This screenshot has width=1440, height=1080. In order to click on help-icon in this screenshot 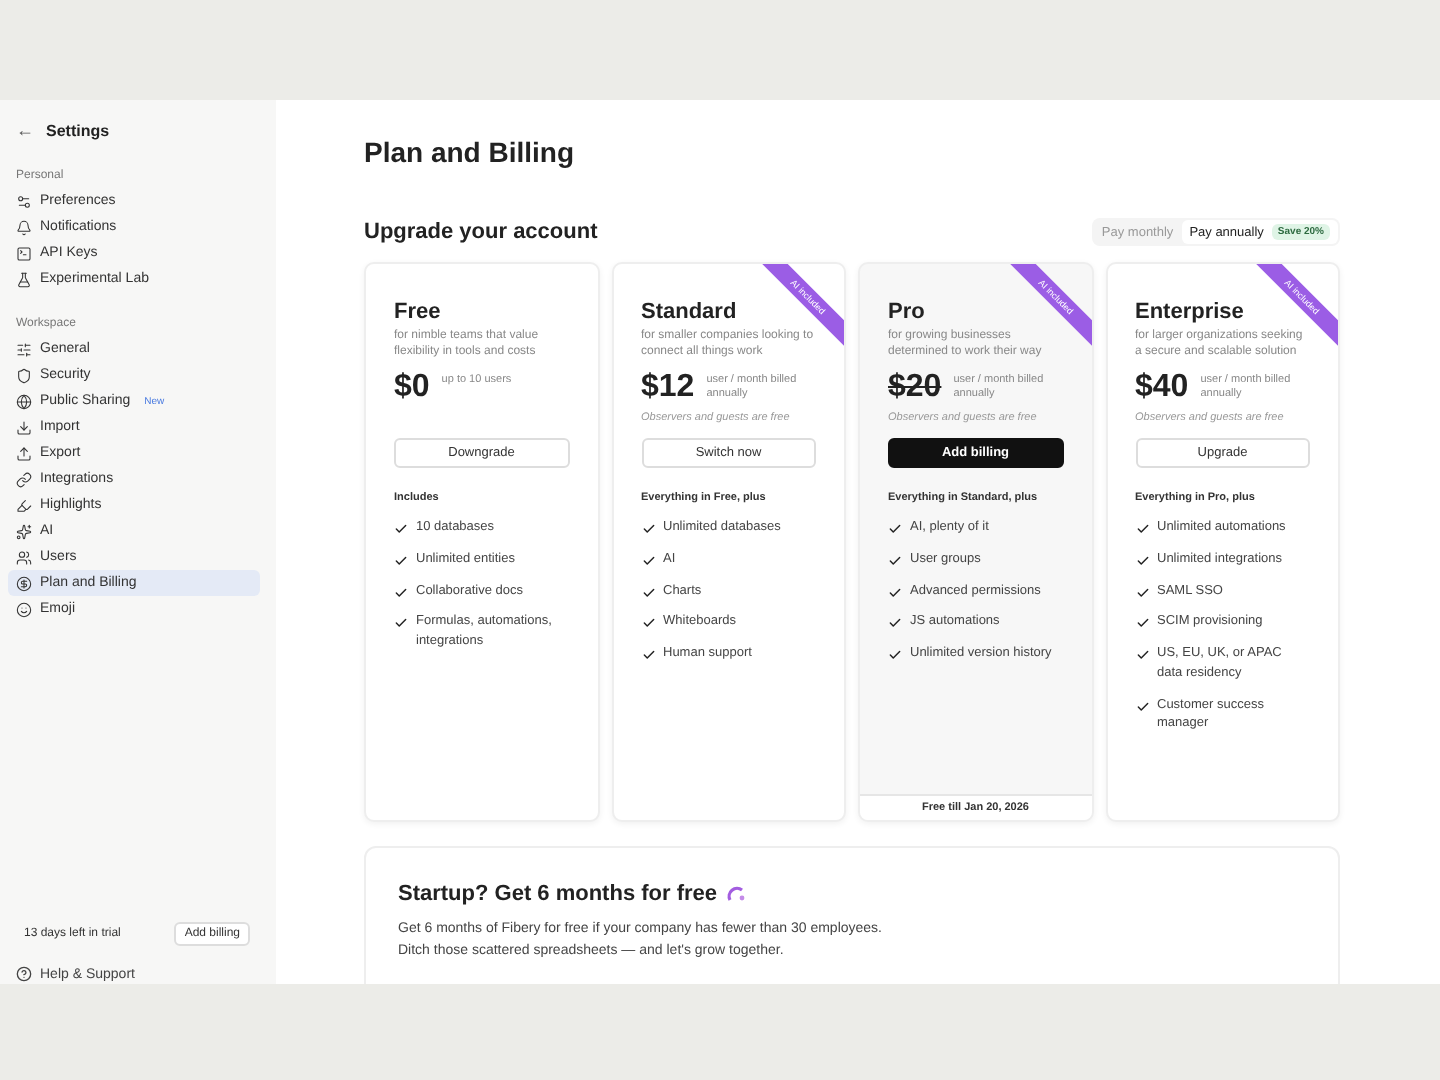, I will do `click(24, 974)`.